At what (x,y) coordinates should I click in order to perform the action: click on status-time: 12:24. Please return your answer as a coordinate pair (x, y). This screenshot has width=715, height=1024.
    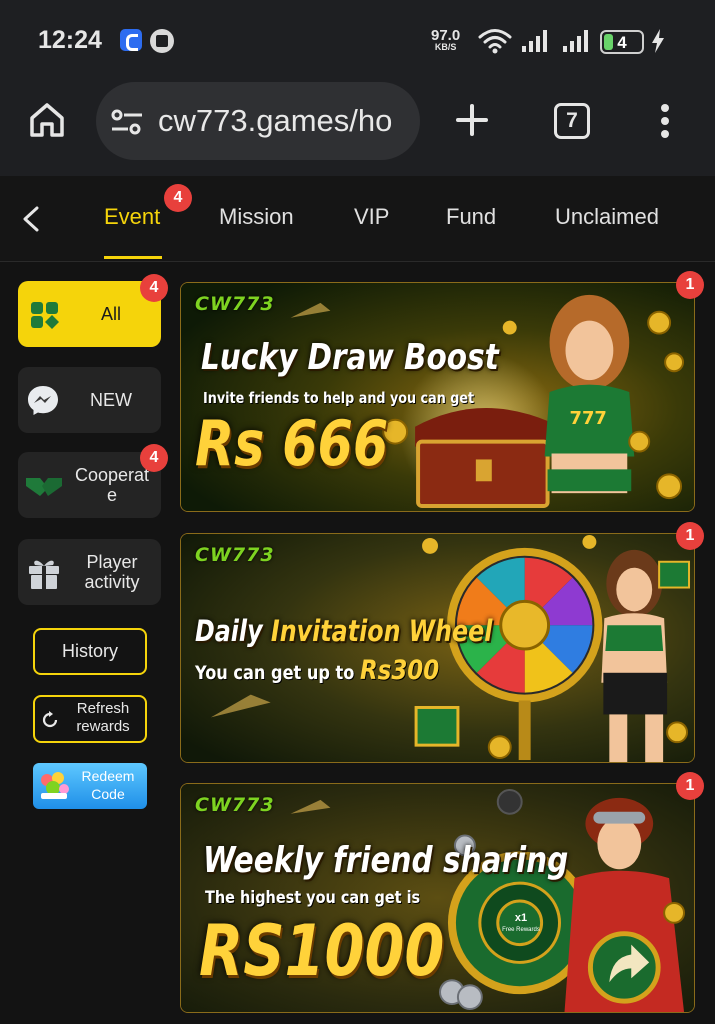
    Looking at the image, I should click on (70, 40).